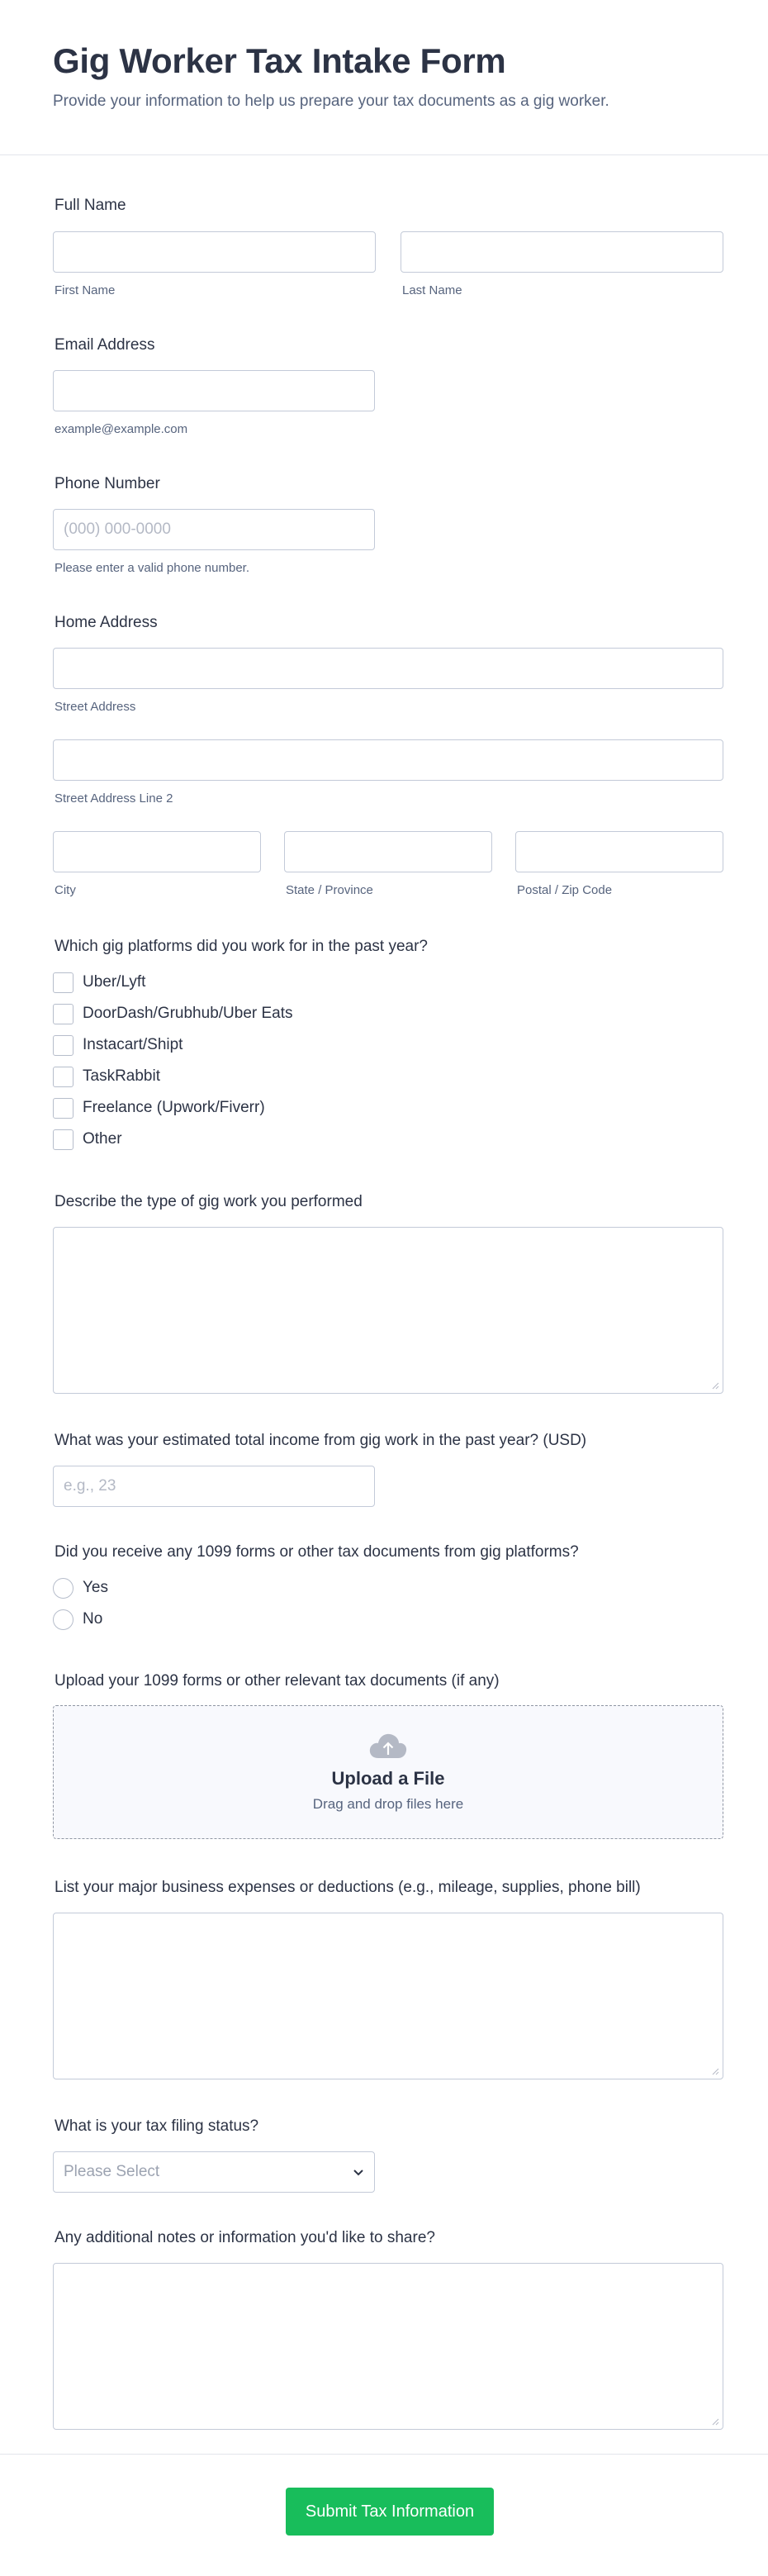 This screenshot has width=768, height=2576. I want to click on option-label: Instacart/Shipt, so click(133, 1044).